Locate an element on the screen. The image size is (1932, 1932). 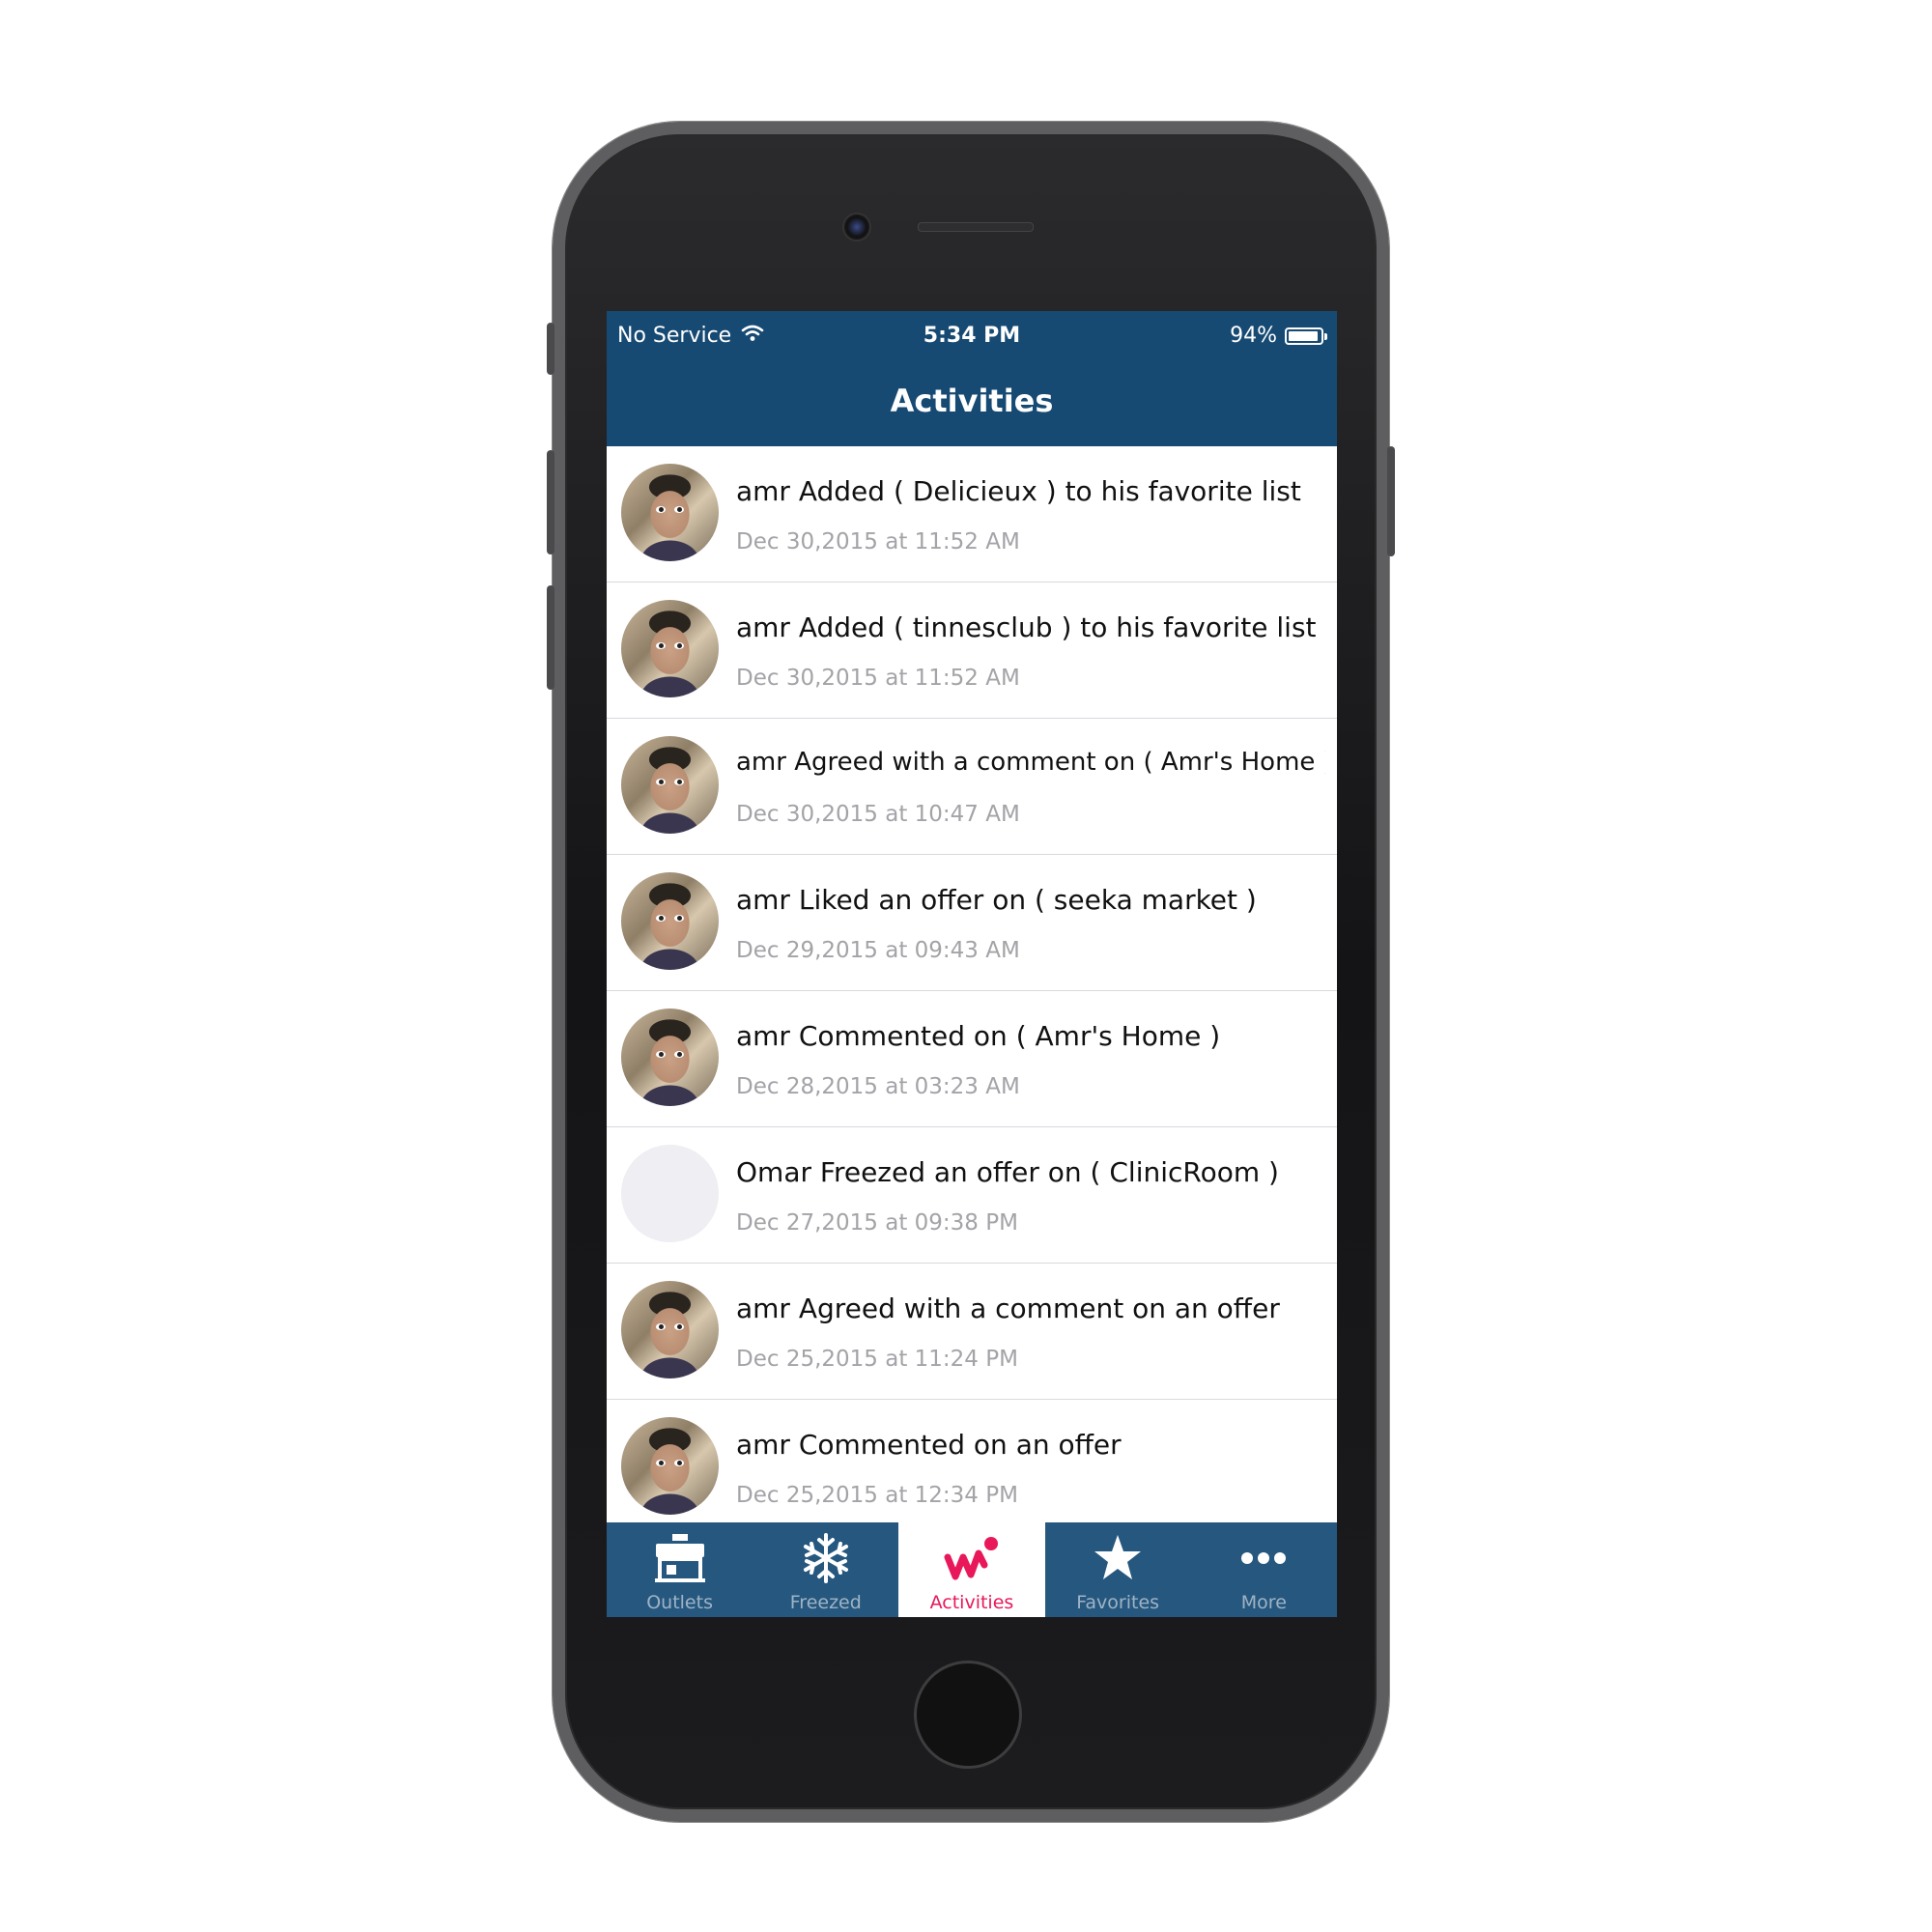
activity-date: Dec 29,2015 at 09:43 AM is located at coordinates (878, 950).